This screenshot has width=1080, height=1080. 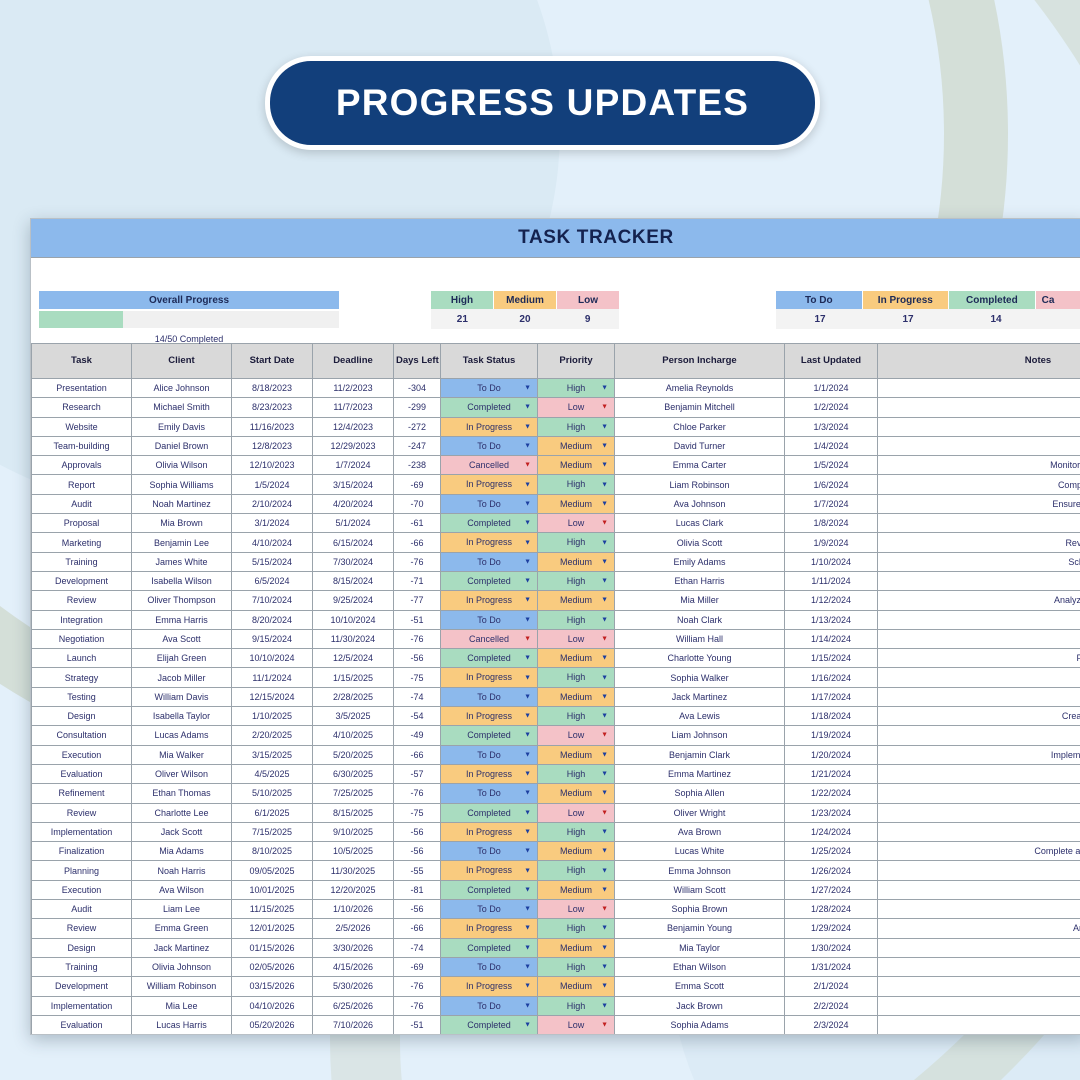 I want to click on cell-person-incharge: Amelia Reynolds, so click(x=699, y=388).